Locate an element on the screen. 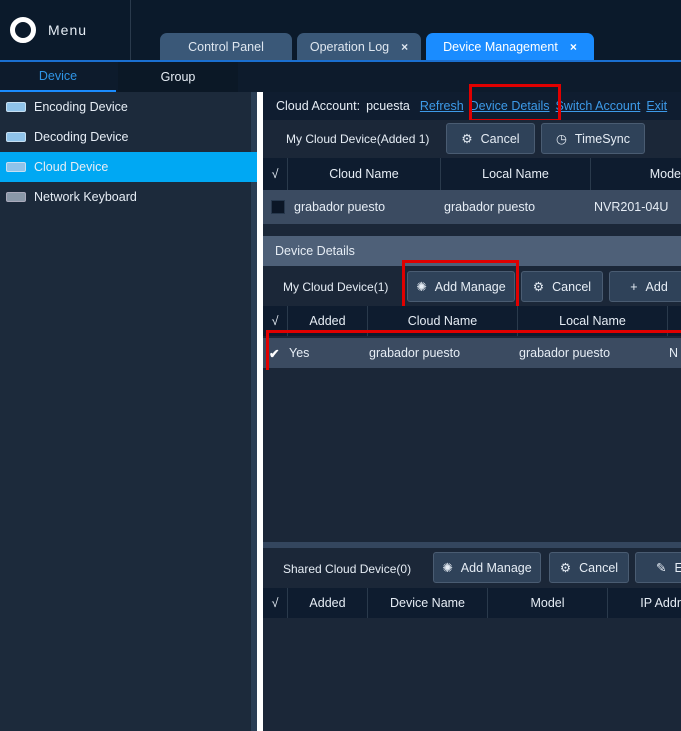  subtab-label: Group is located at coordinates (178, 77).